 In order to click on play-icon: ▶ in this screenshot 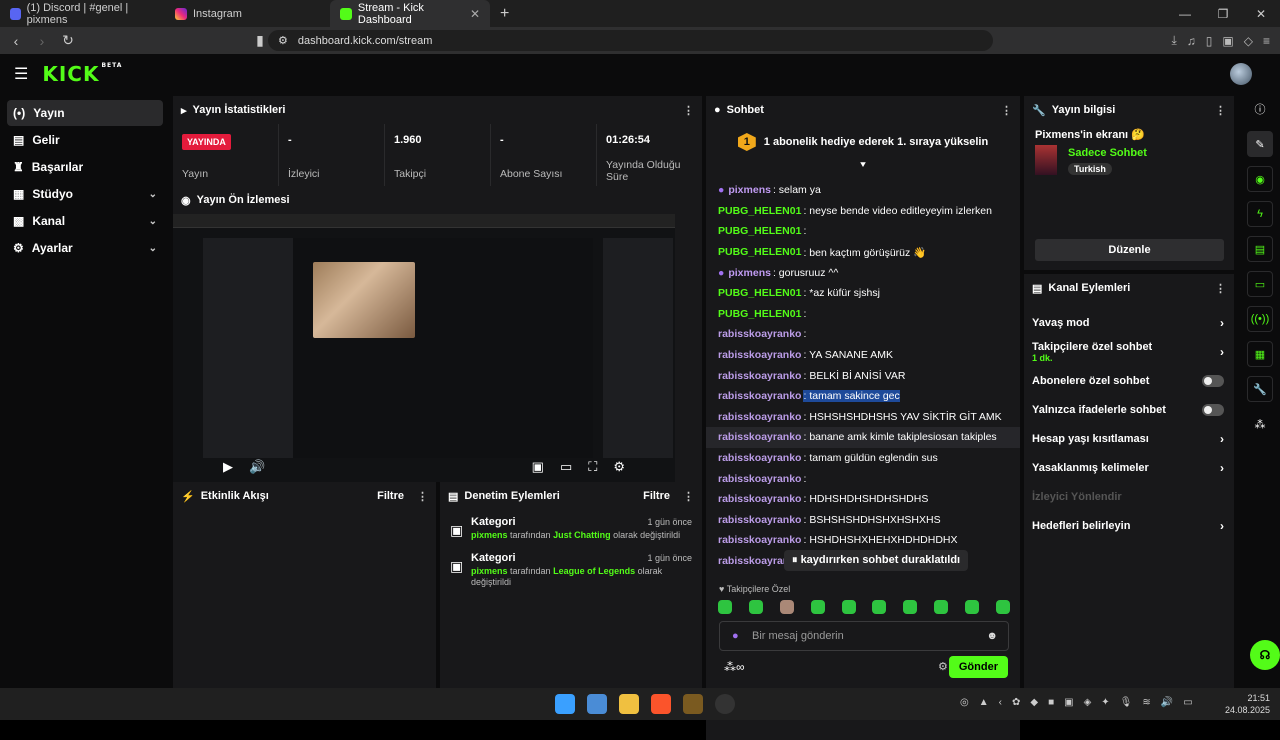, I will do `click(228, 467)`.